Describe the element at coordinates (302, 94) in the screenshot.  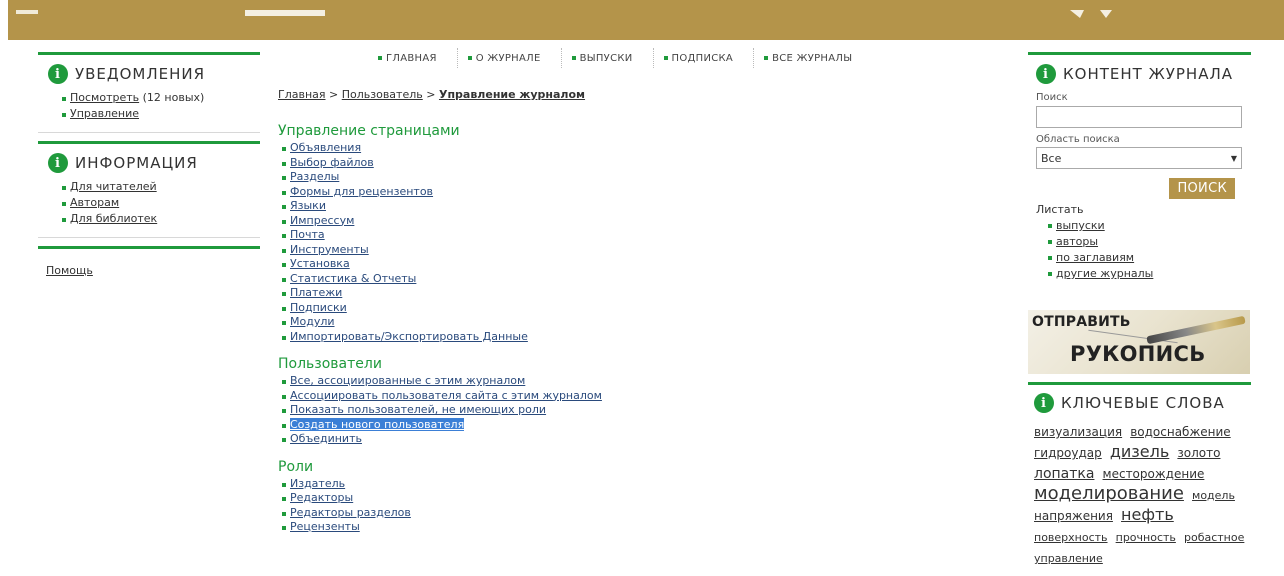
I see `breadcrumb-home: Главная` at that location.